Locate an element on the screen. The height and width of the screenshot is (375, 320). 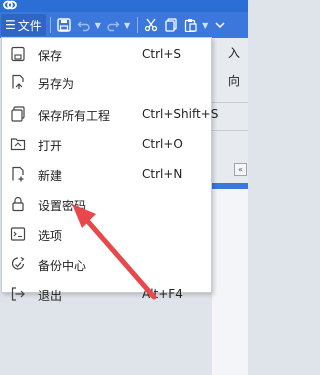
undo-dropdown-icon: ▼ is located at coordinates (98, 25).